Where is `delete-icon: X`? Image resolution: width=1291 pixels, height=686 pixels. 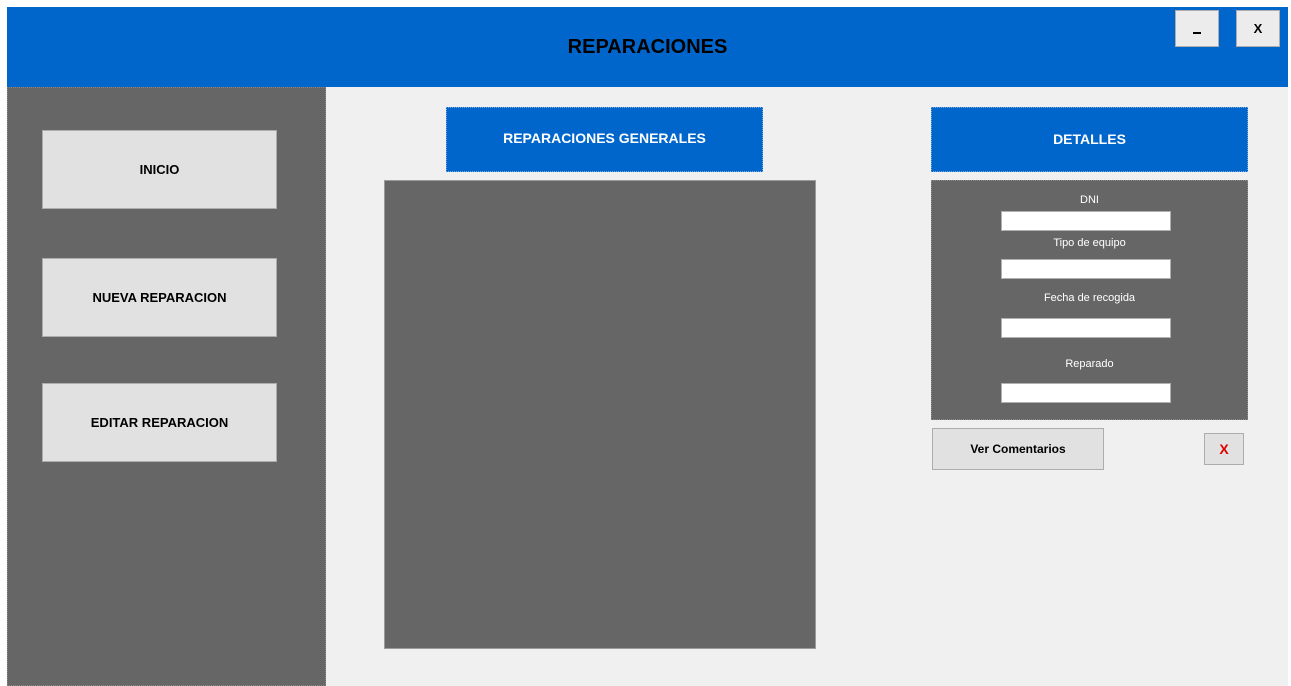 delete-icon: X is located at coordinates (1224, 449).